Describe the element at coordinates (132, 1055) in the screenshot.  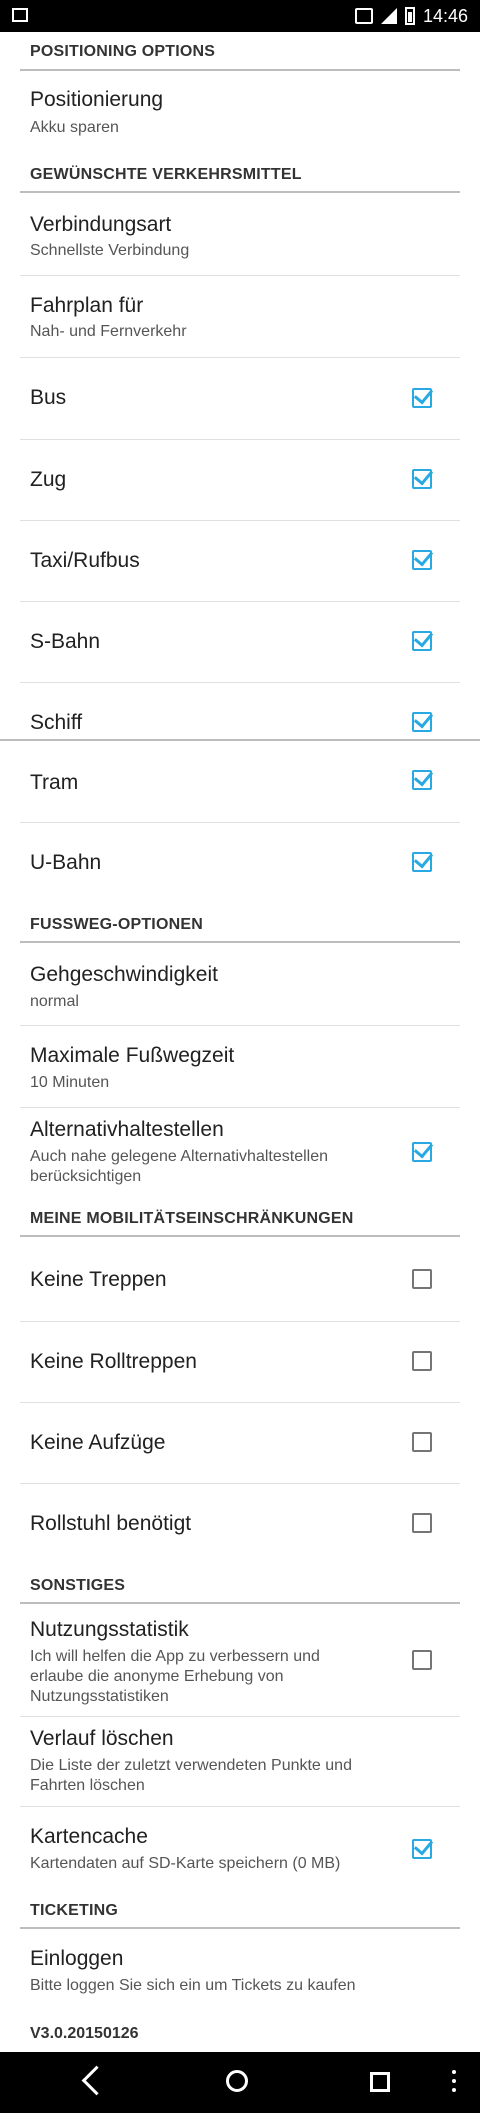
I see `pref-title: Maximale Fußwegzeit` at that location.